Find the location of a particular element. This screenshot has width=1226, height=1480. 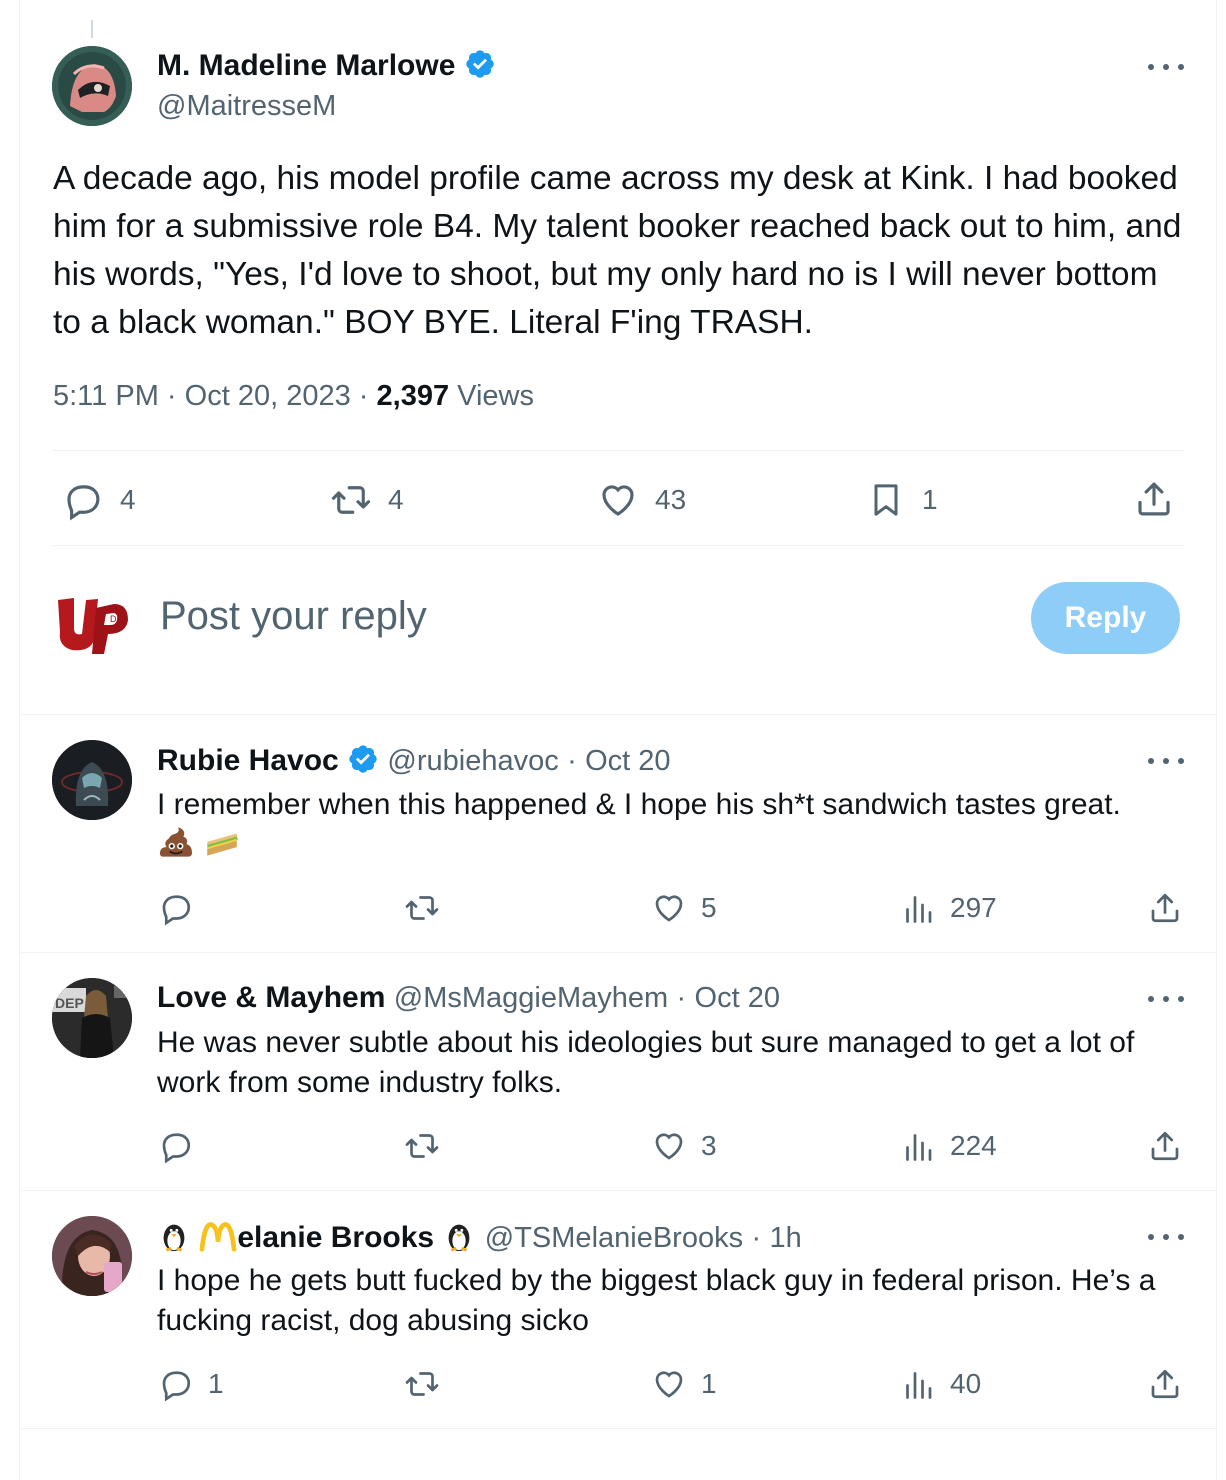

reply-author-handle: @MsMaggieMayhem is located at coordinates (531, 998).